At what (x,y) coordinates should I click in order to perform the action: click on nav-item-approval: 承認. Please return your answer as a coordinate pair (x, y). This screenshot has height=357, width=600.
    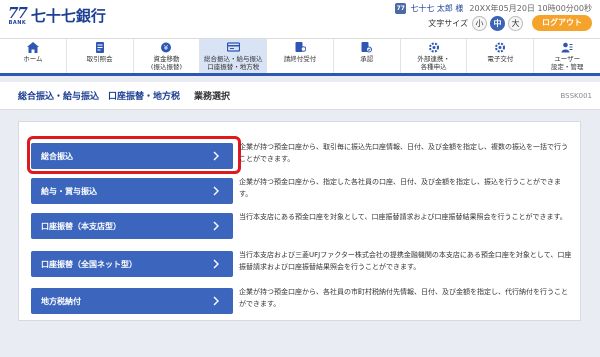
    Looking at the image, I should click on (367, 56).